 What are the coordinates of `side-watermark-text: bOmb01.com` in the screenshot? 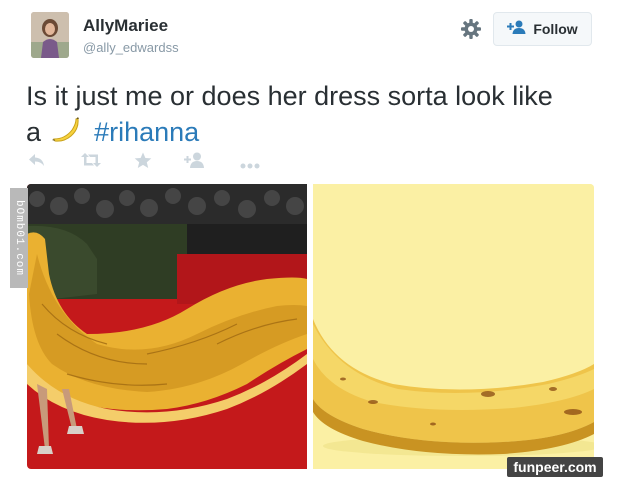 It's located at (19, 238).